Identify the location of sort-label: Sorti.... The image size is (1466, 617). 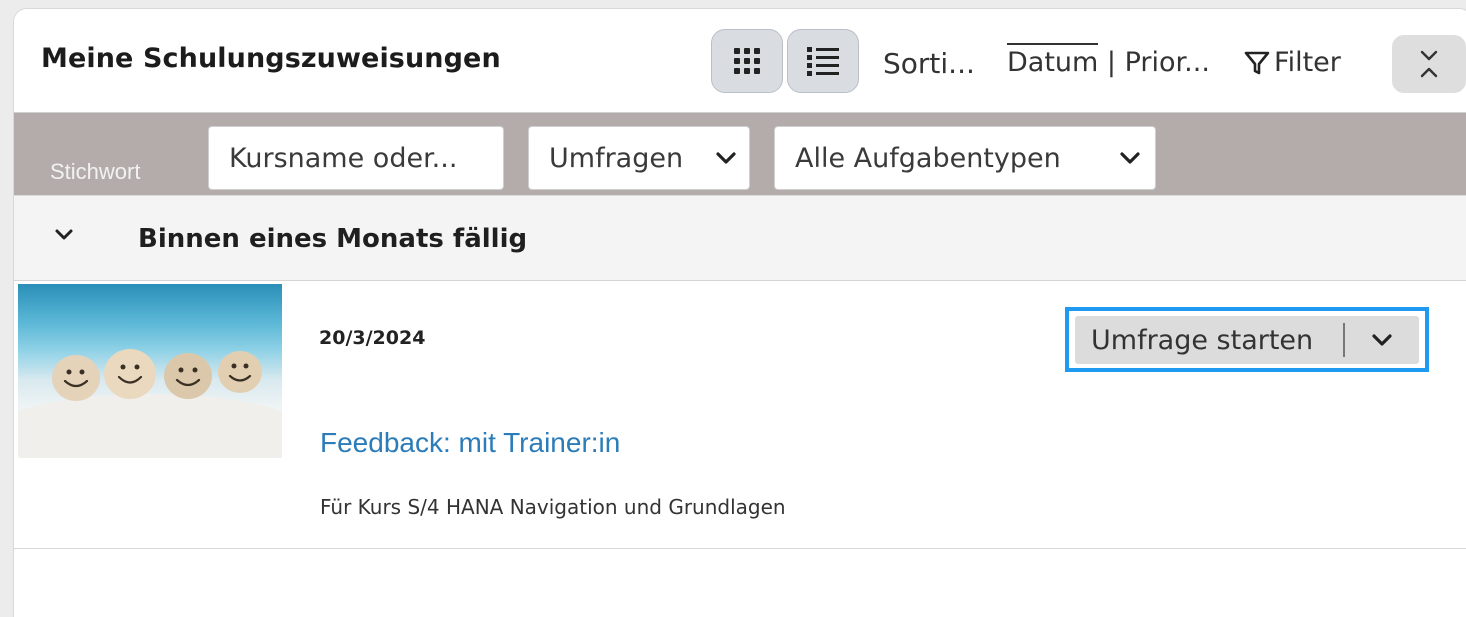
(929, 63).